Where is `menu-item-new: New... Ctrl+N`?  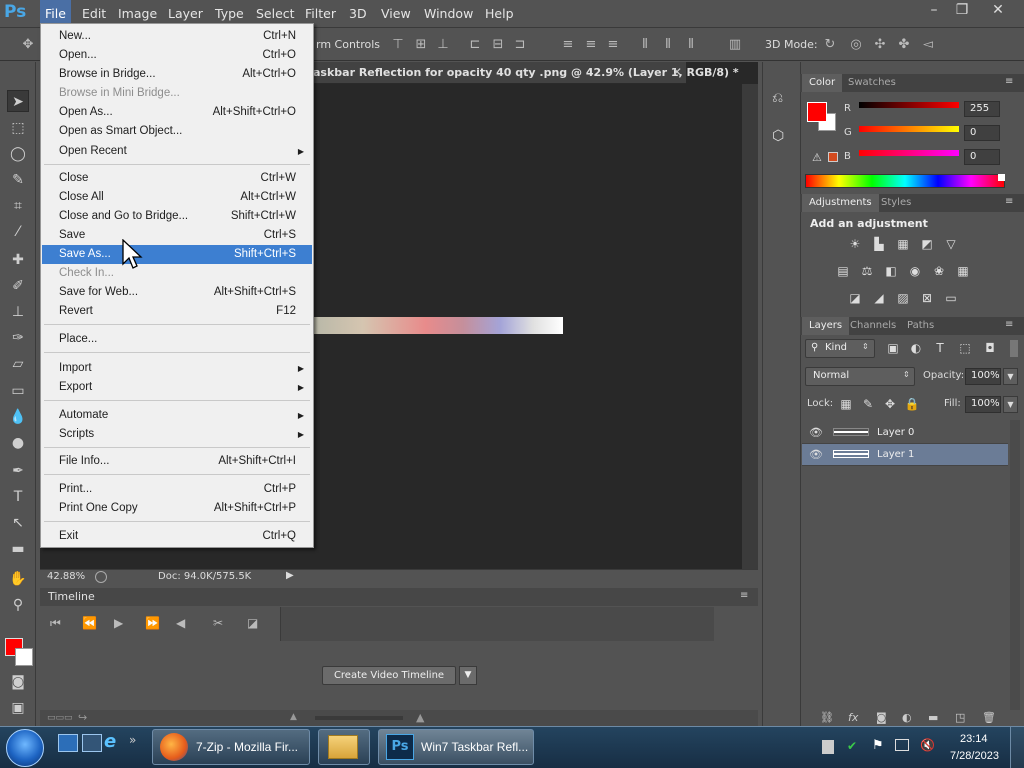 menu-item-new: New... Ctrl+N is located at coordinates (177, 36).